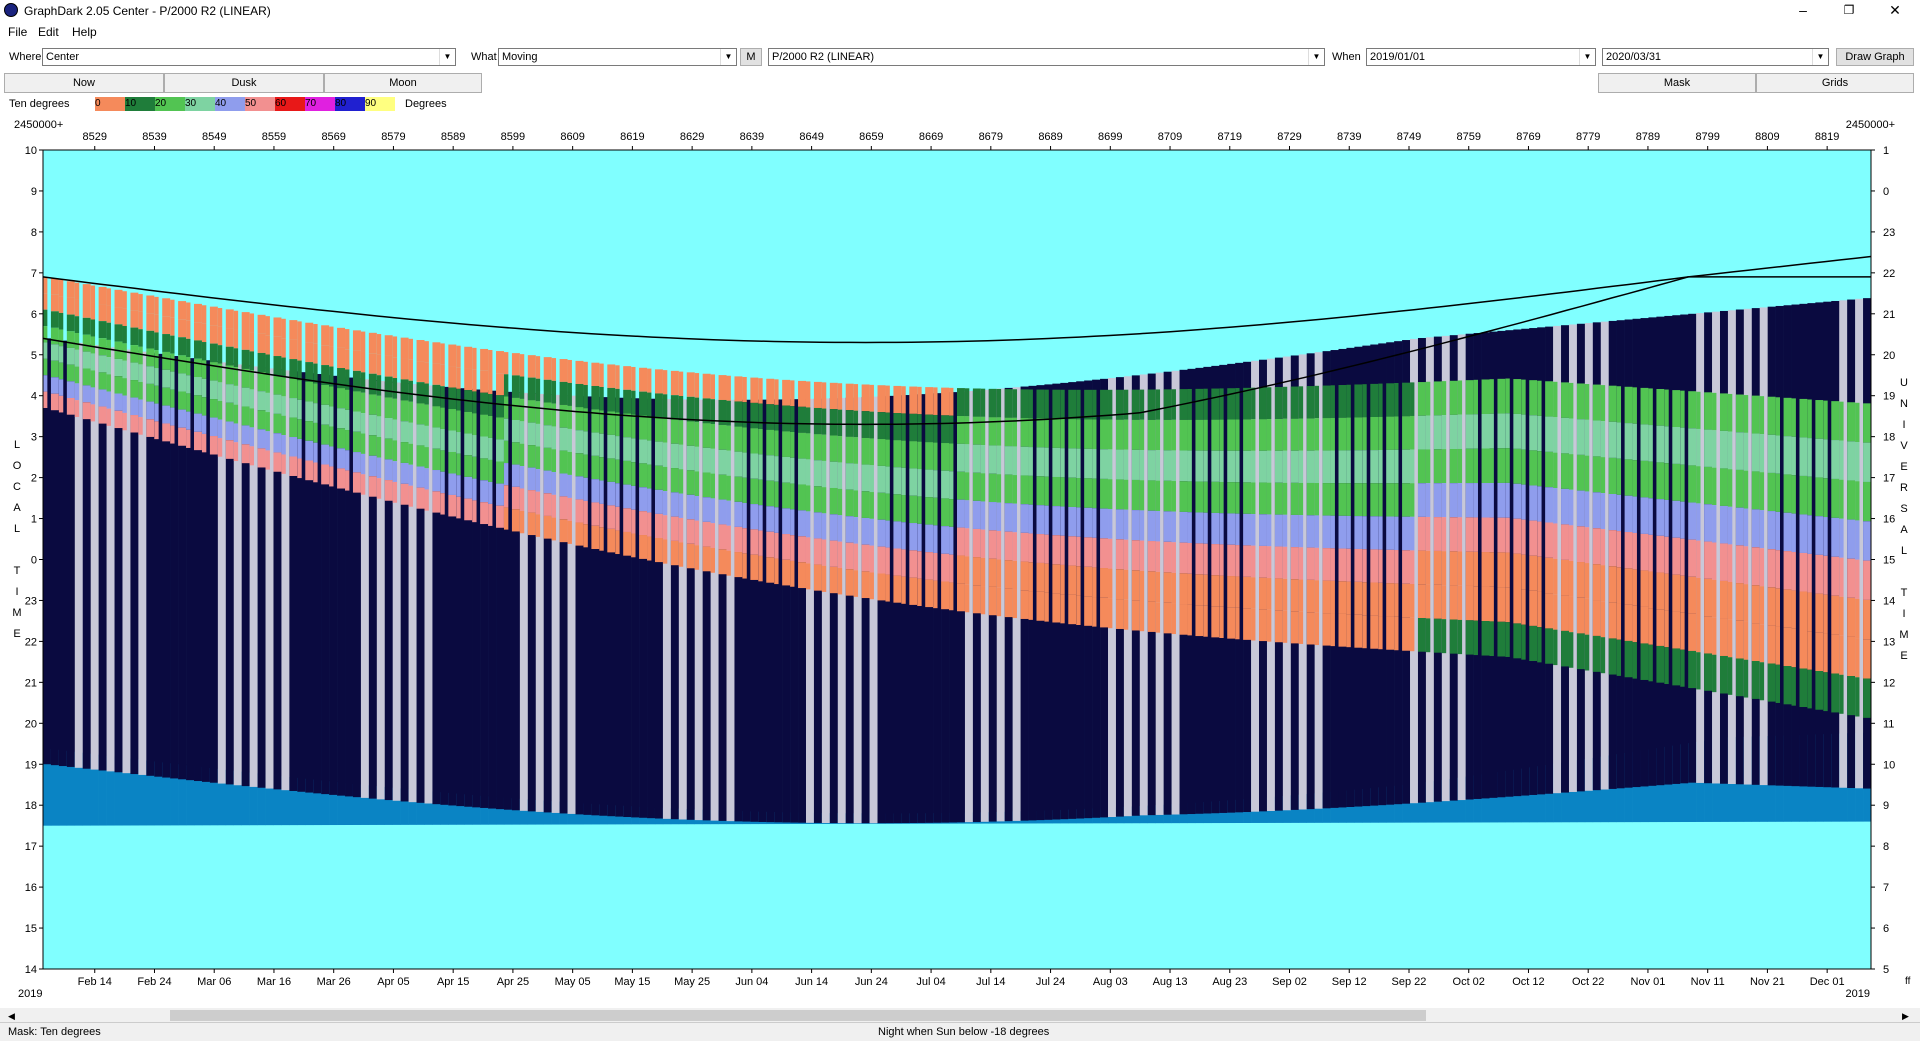  Describe the element at coordinates (244, 83) in the screenshot. I see `tab-dusk: Dusk` at that location.